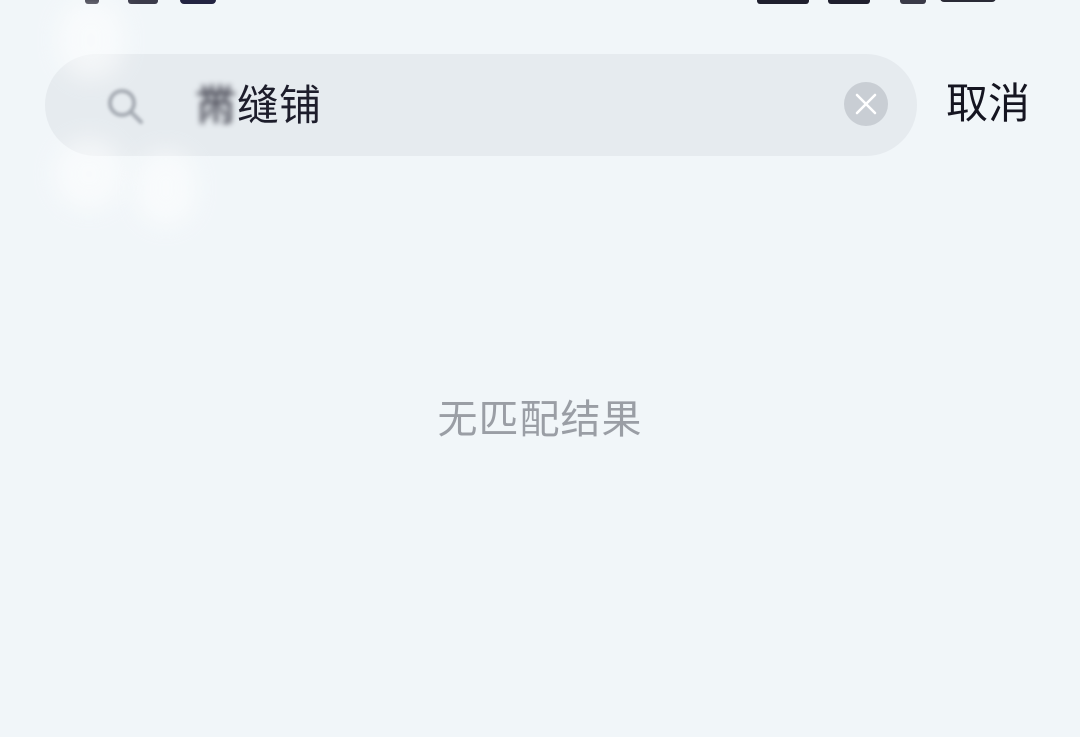 The height and width of the screenshot is (737, 1080). I want to click on battery-icon, so click(968, 1).